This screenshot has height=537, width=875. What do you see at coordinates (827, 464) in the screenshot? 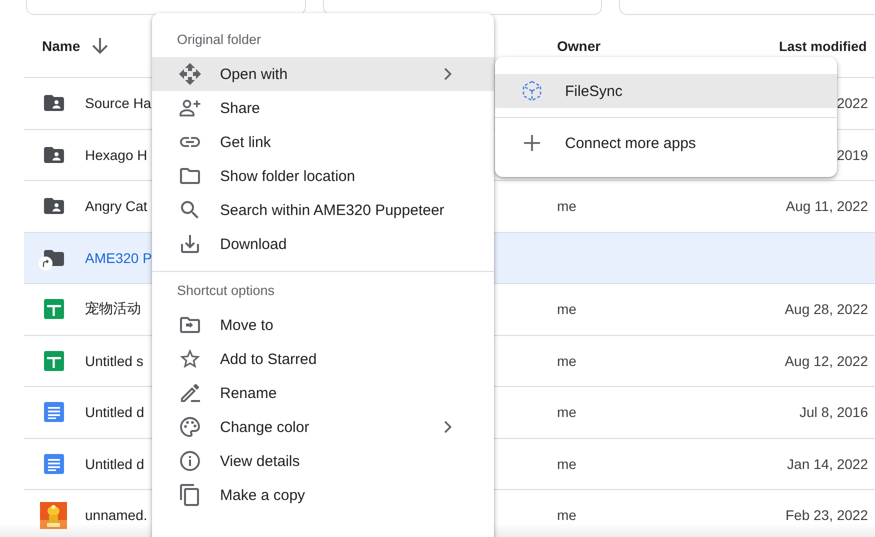
I see `date-cell-text: Jan 14, 2022` at bounding box center [827, 464].